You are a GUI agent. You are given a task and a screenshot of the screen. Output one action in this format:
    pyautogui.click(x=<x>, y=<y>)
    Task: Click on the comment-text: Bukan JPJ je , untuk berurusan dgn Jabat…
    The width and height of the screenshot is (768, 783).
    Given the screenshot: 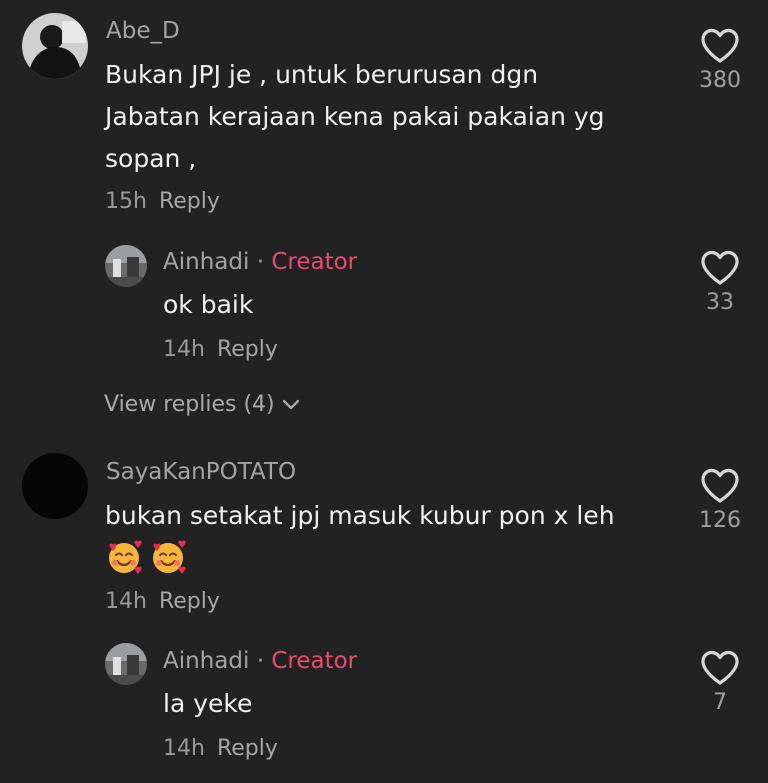 What is the action you would take?
    pyautogui.click(x=355, y=117)
    